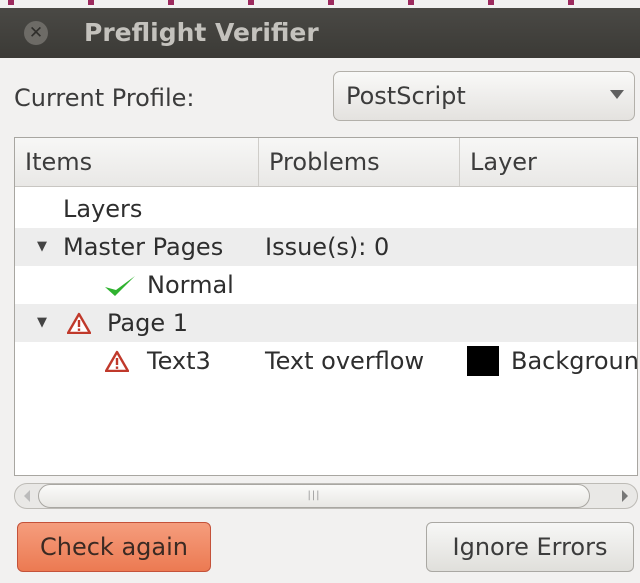  I want to click on problems-value: Issue(s): 0, so click(327, 247).